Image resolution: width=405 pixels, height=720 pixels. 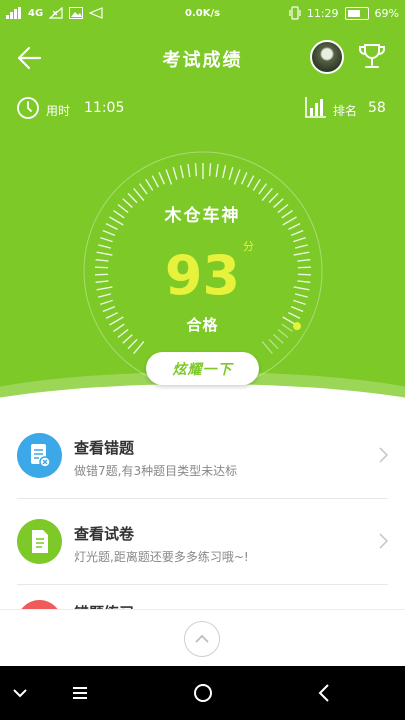 I want to click on no-signal-icon, so click(x=56, y=13).